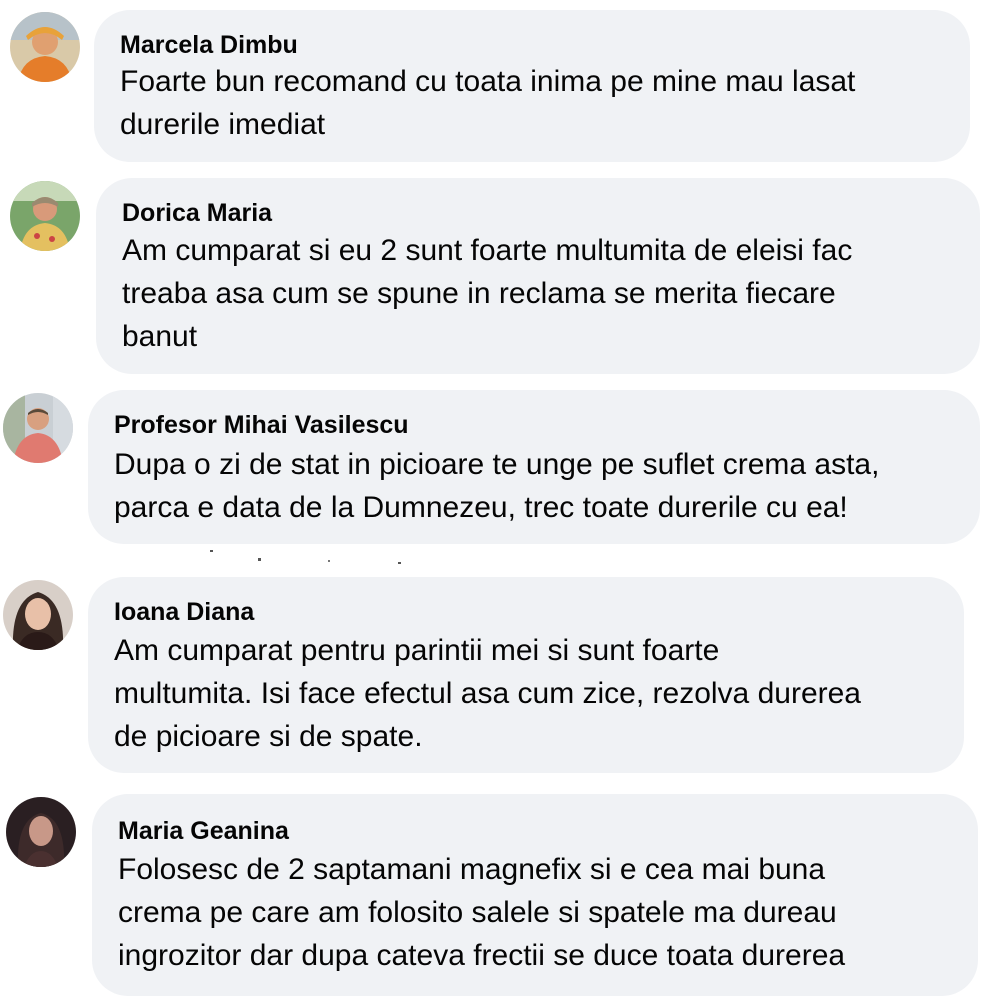 The height and width of the screenshot is (1000, 1000). What do you see at coordinates (160, 336) in the screenshot?
I see `comment-text-line: banut` at bounding box center [160, 336].